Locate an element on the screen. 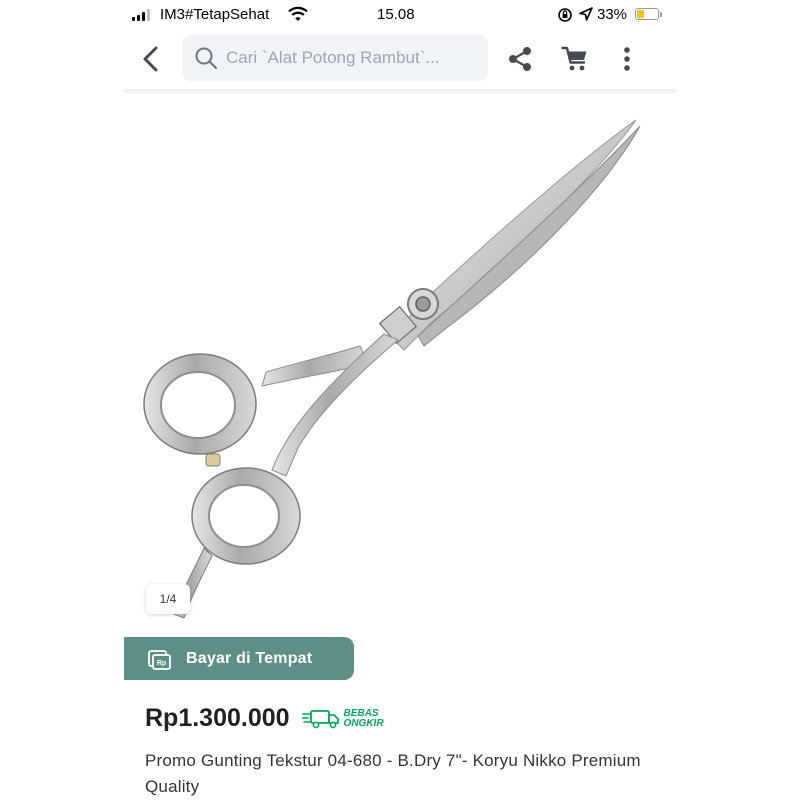  location-icon is located at coordinates (586, 14).